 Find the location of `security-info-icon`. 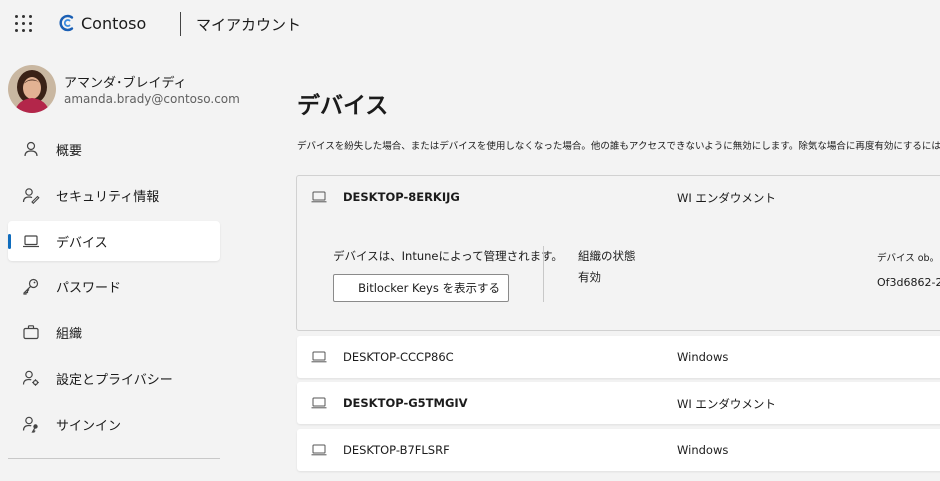

security-info-icon is located at coordinates (31, 196).